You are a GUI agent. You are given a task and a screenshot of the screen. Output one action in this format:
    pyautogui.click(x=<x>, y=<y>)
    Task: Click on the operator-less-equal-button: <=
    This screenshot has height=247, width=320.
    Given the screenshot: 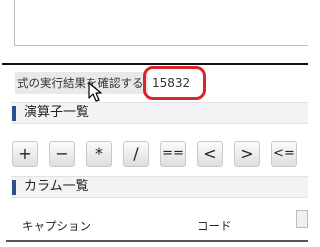 What is the action you would take?
    pyautogui.click(x=284, y=154)
    